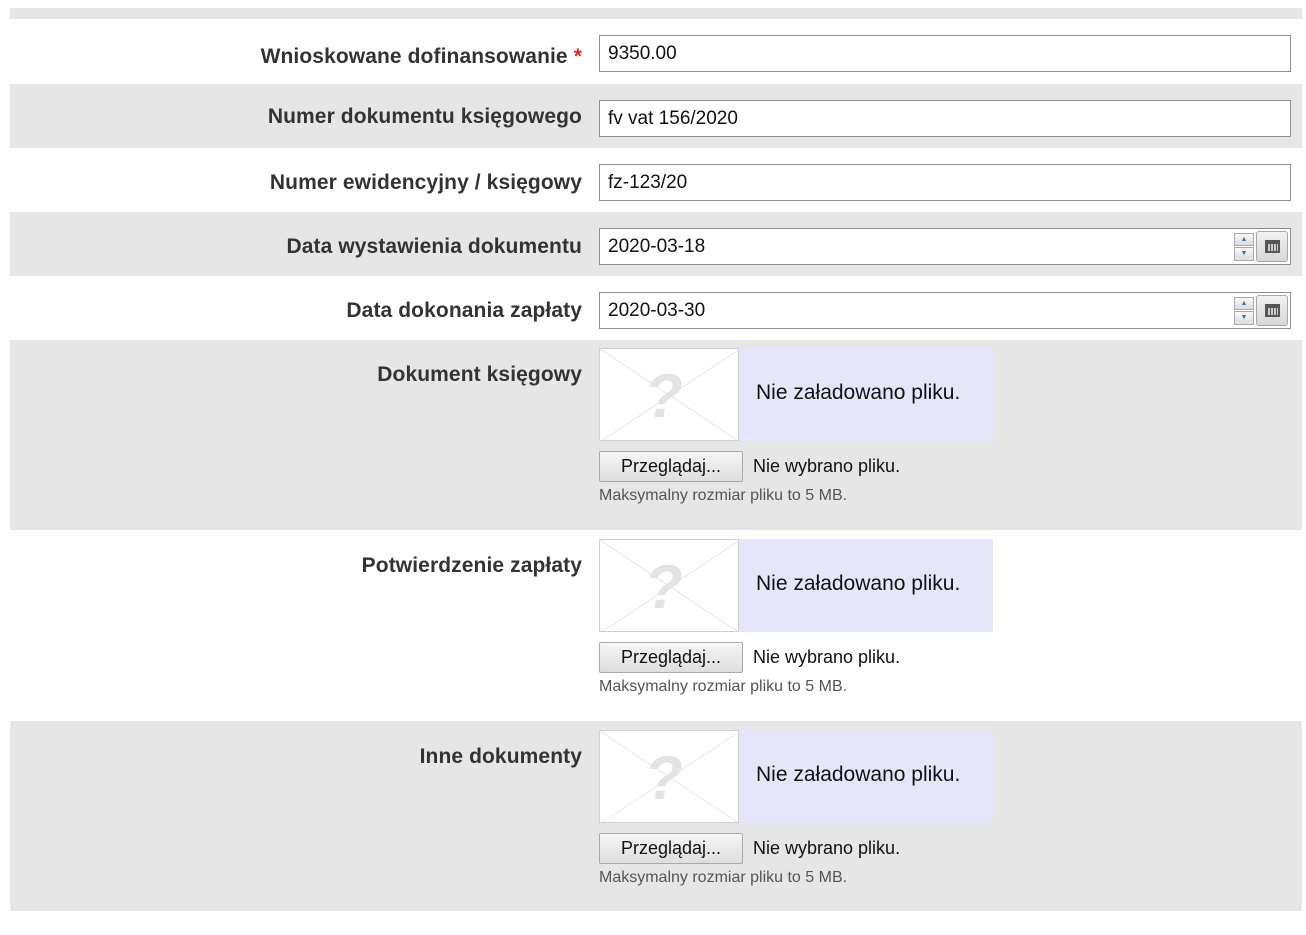  Describe the element at coordinates (500, 756) in the screenshot. I see `upload-label: Inne dokumenty` at that location.